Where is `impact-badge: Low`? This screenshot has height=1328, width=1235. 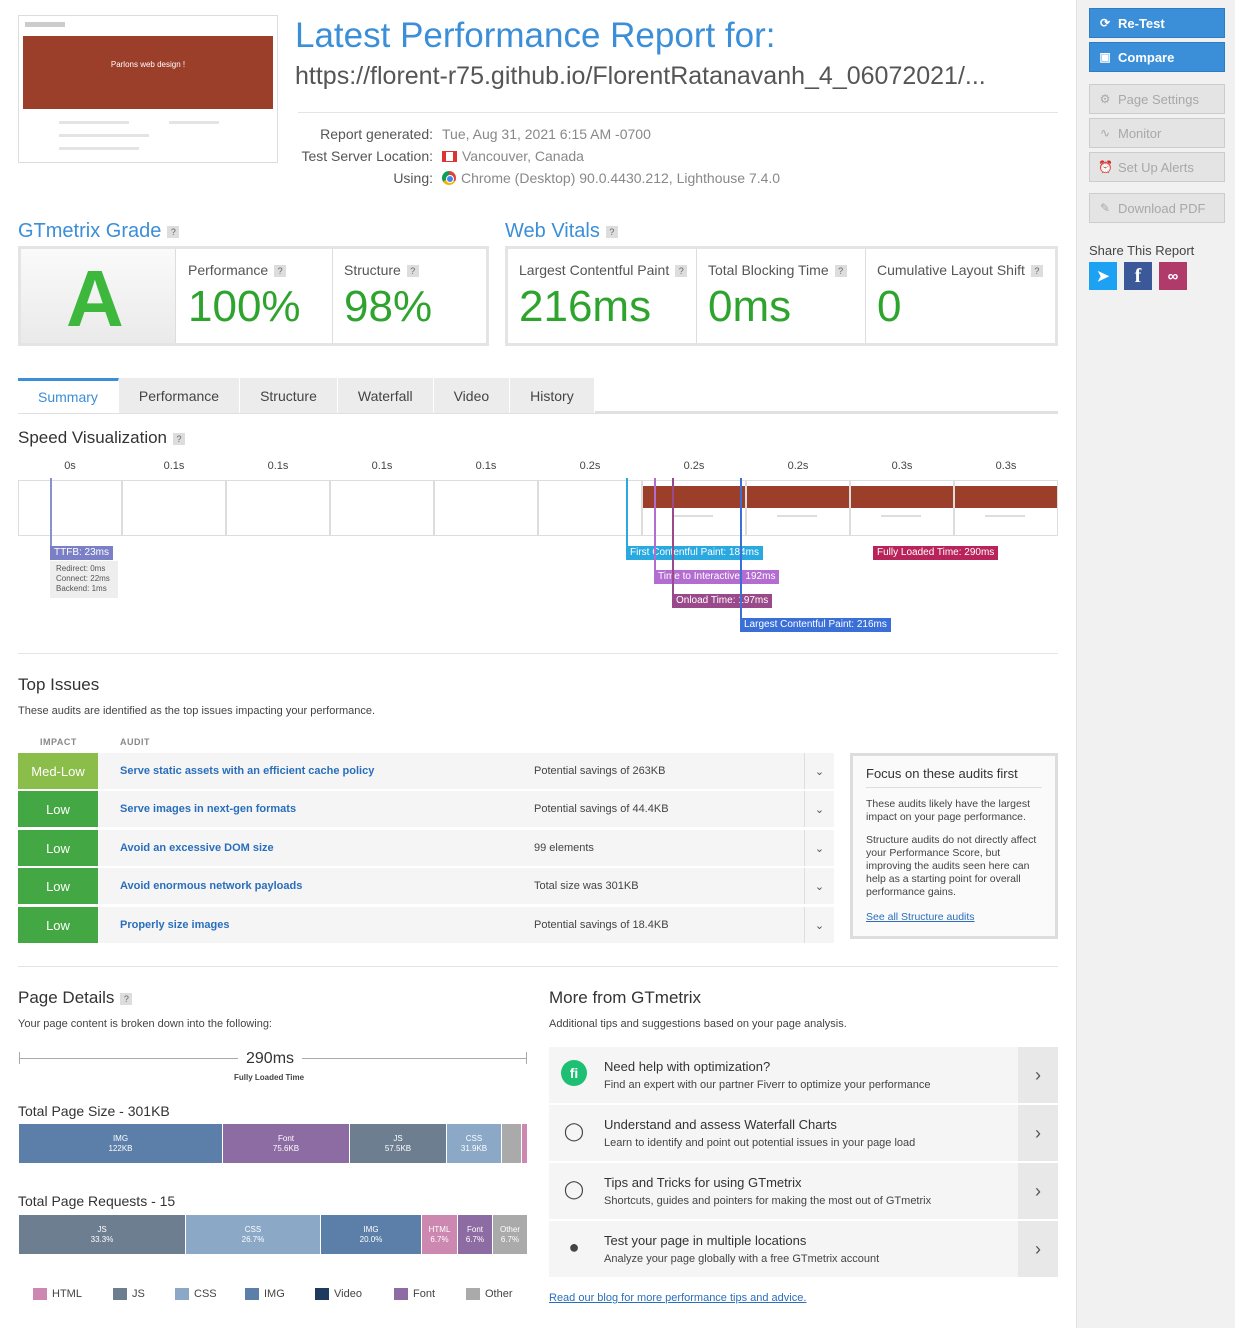 impact-badge: Low is located at coordinates (58, 886).